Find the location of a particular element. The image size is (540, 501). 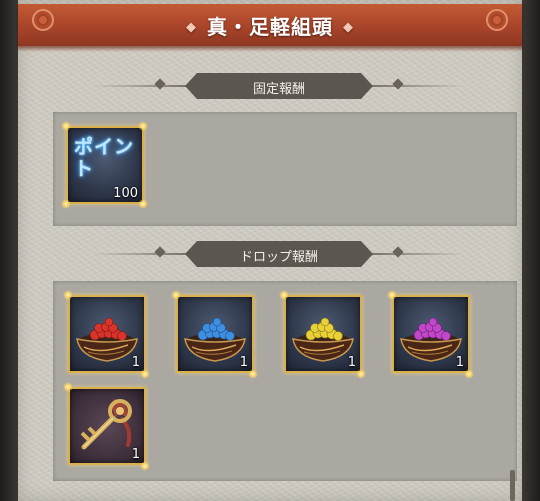

fixed-reward-header: 固定報酬 is located at coordinates (279, 86).